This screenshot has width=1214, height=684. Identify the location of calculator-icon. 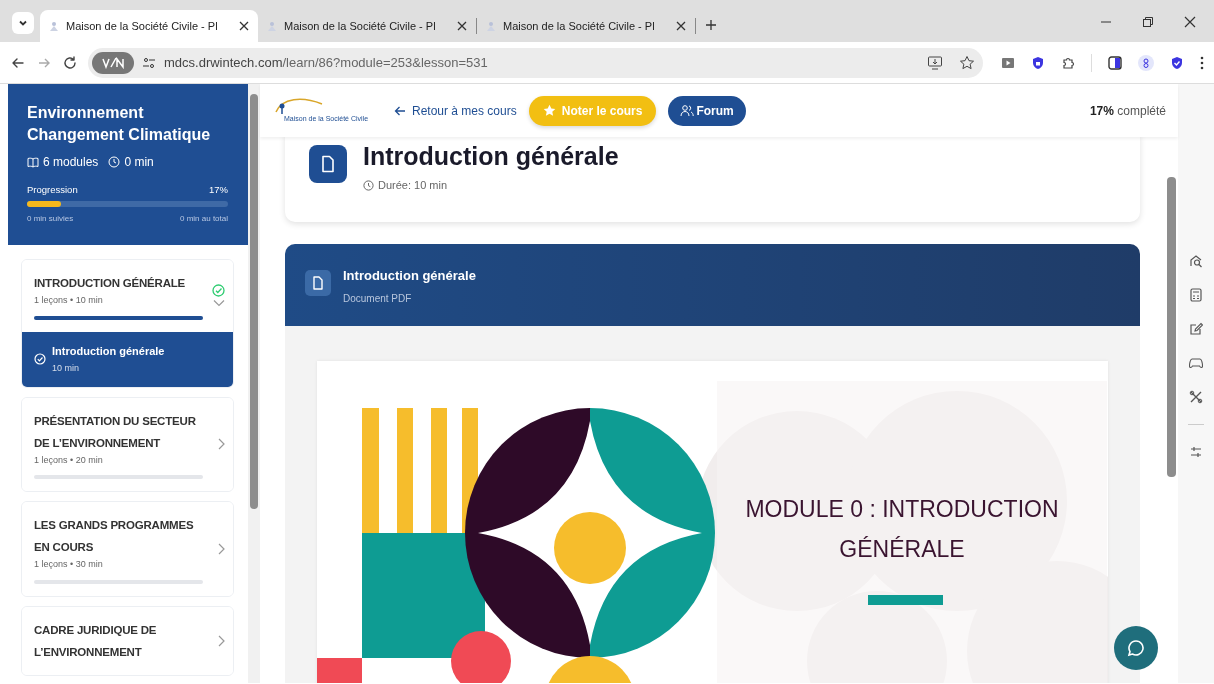
(1196, 295).